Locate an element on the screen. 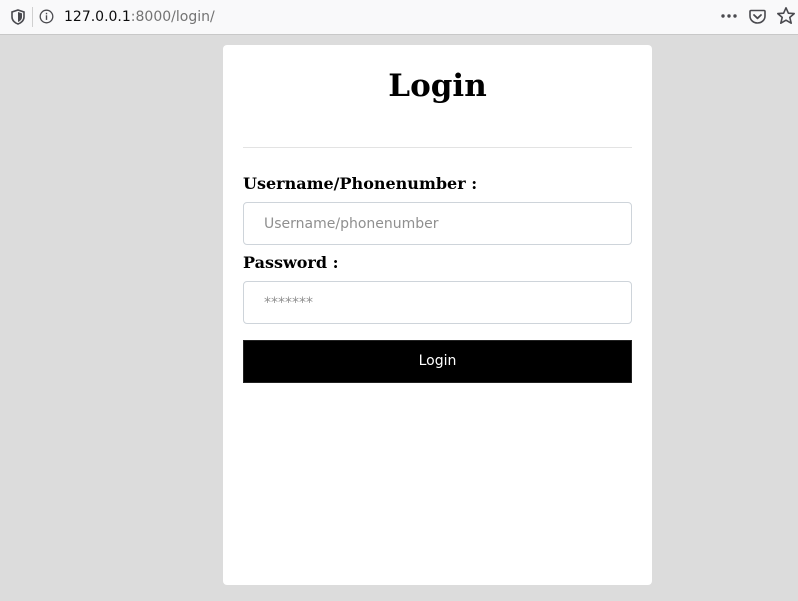 The image size is (798, 601). url-text: 127.0.0.1:8000/login/ is located at coordinates (139, 17).